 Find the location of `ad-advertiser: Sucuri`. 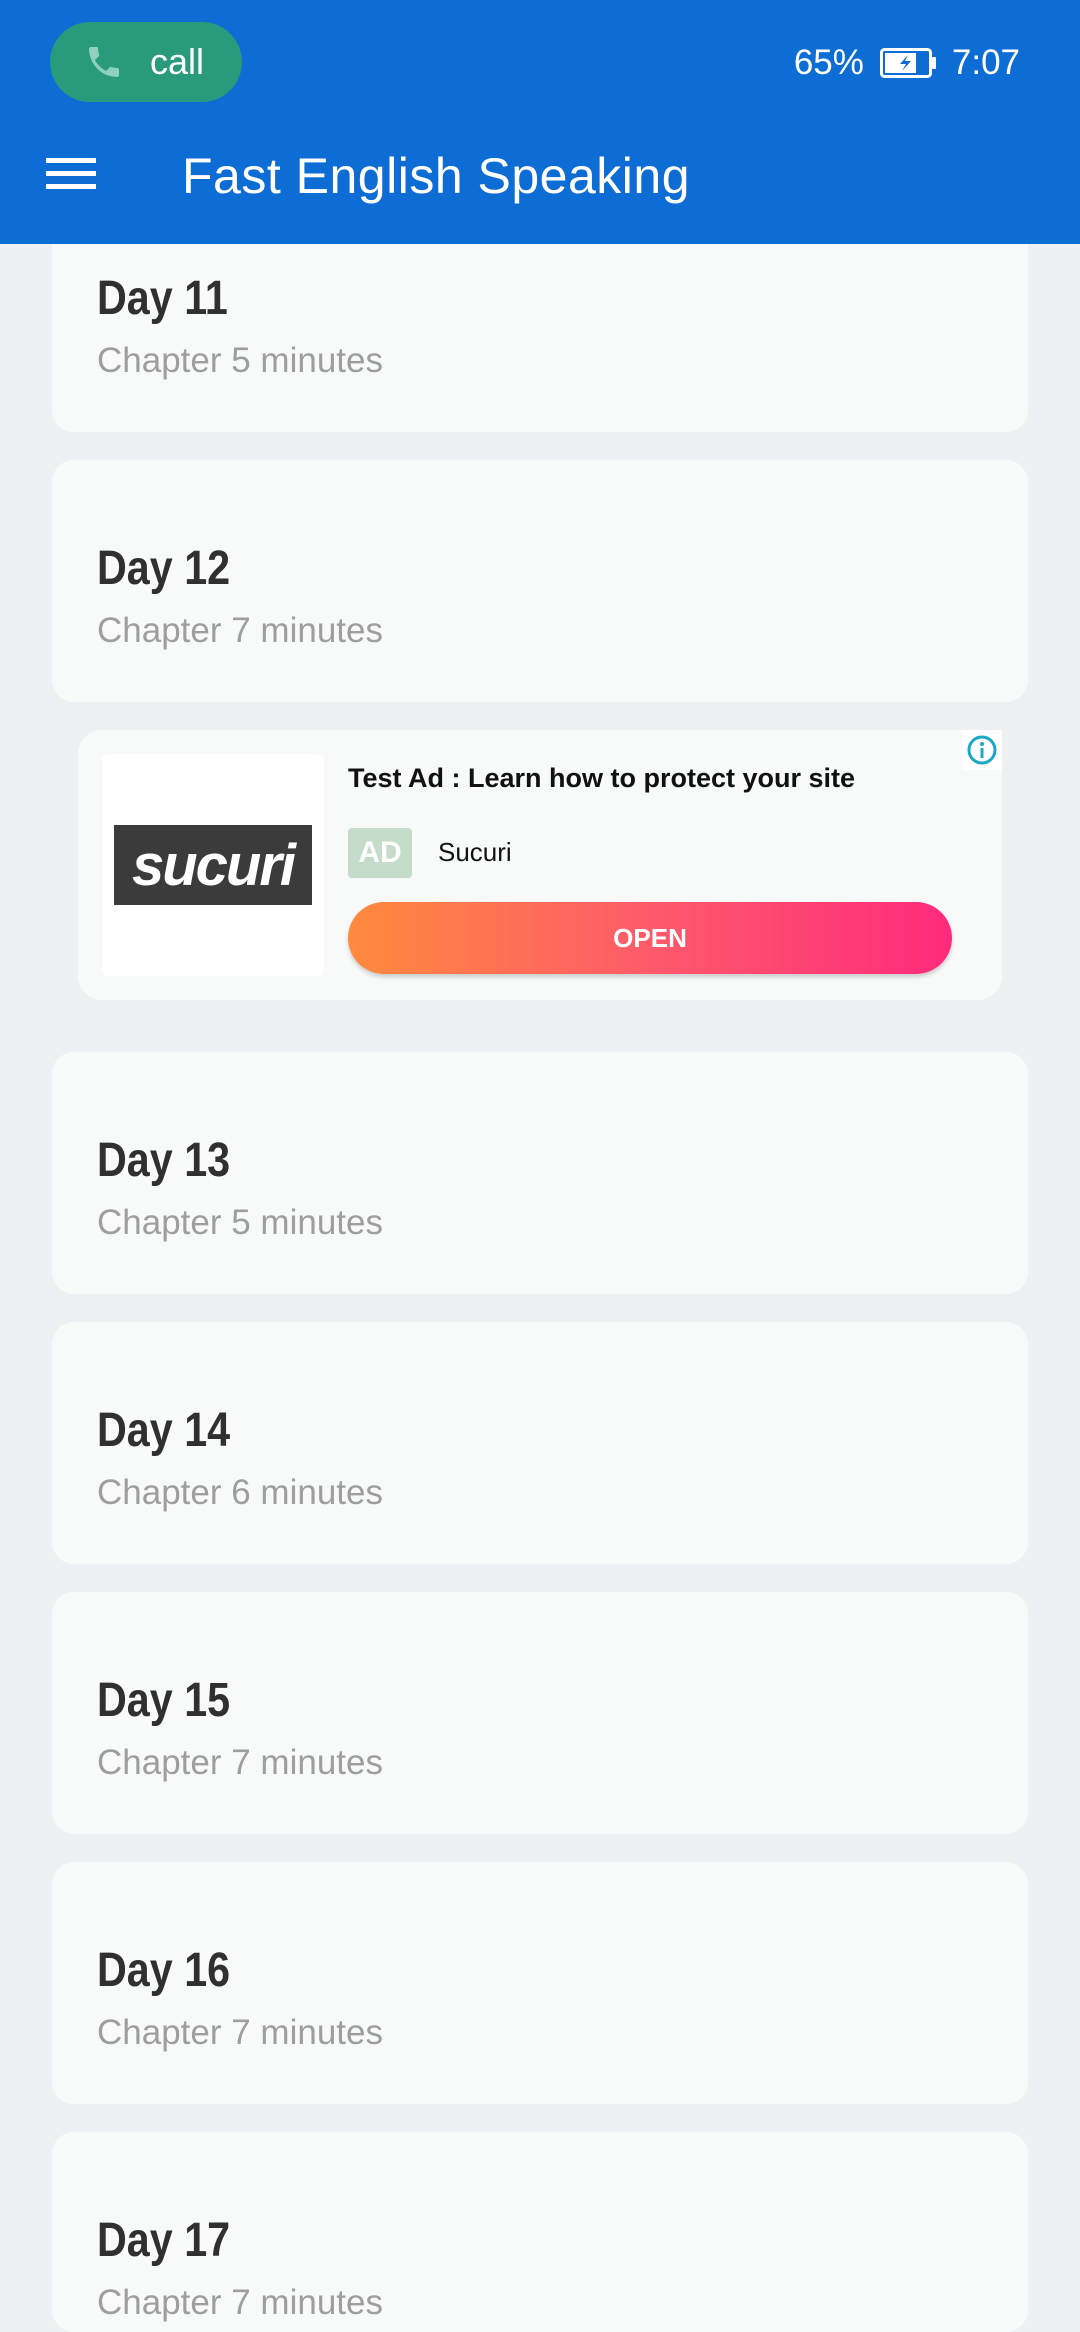

ad-advertiser: Sucuri is located at coordinates (475, 852).